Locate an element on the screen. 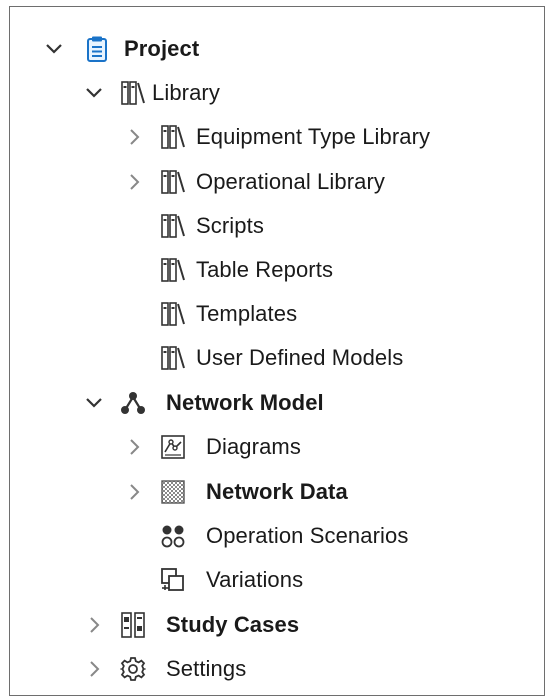 The height and width of the screenshot is (696, 547). gear-icon is located at coordinates (133, 669).